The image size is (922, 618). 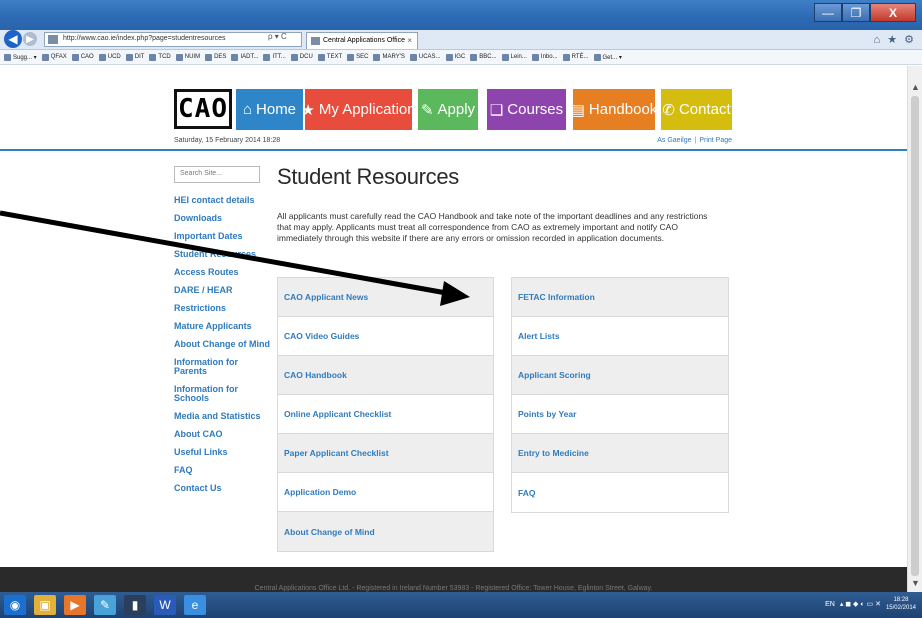 What do you see at coordinates (224, 326) in the screenshot?
I see `sidebar-item-mature-applicants: Mature Applicants` at bounding box center [224, 326].